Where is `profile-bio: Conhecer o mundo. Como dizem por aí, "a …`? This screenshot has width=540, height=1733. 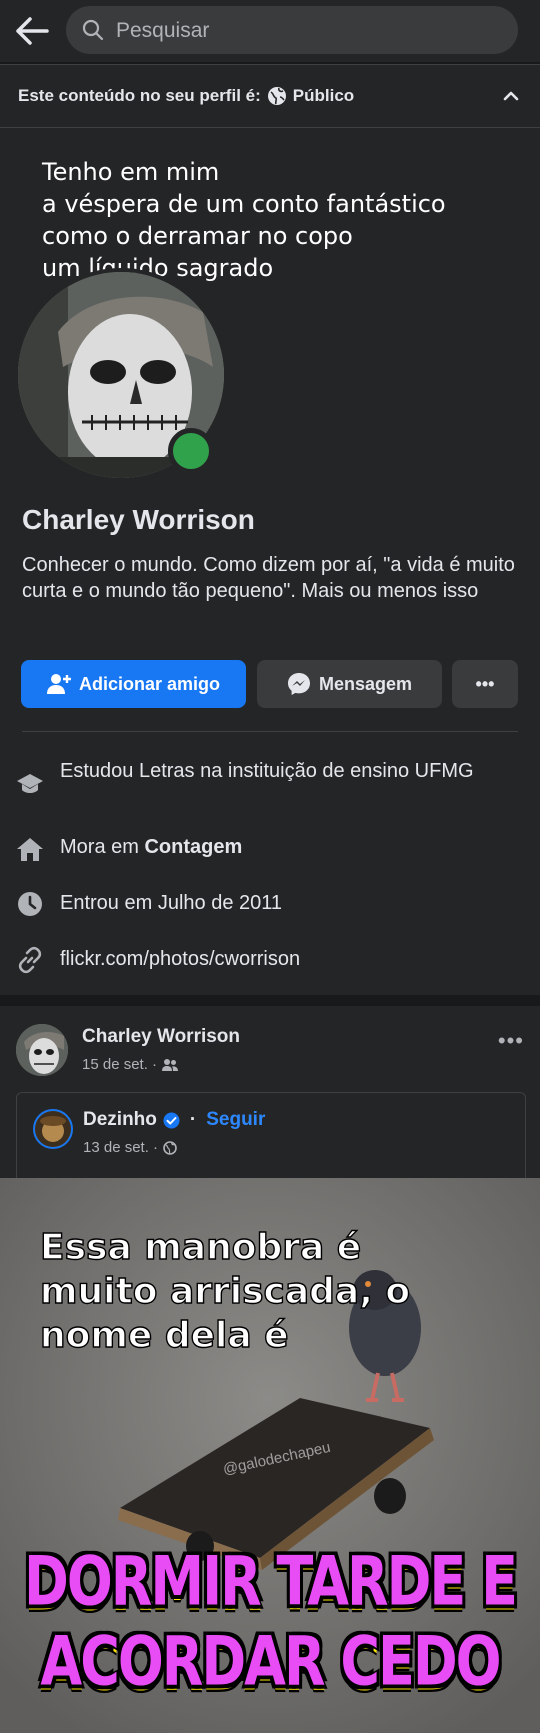
profile-bio: Conhecer o mundo. Como dizem por aí, "a … is located at coordinates (268, 578).